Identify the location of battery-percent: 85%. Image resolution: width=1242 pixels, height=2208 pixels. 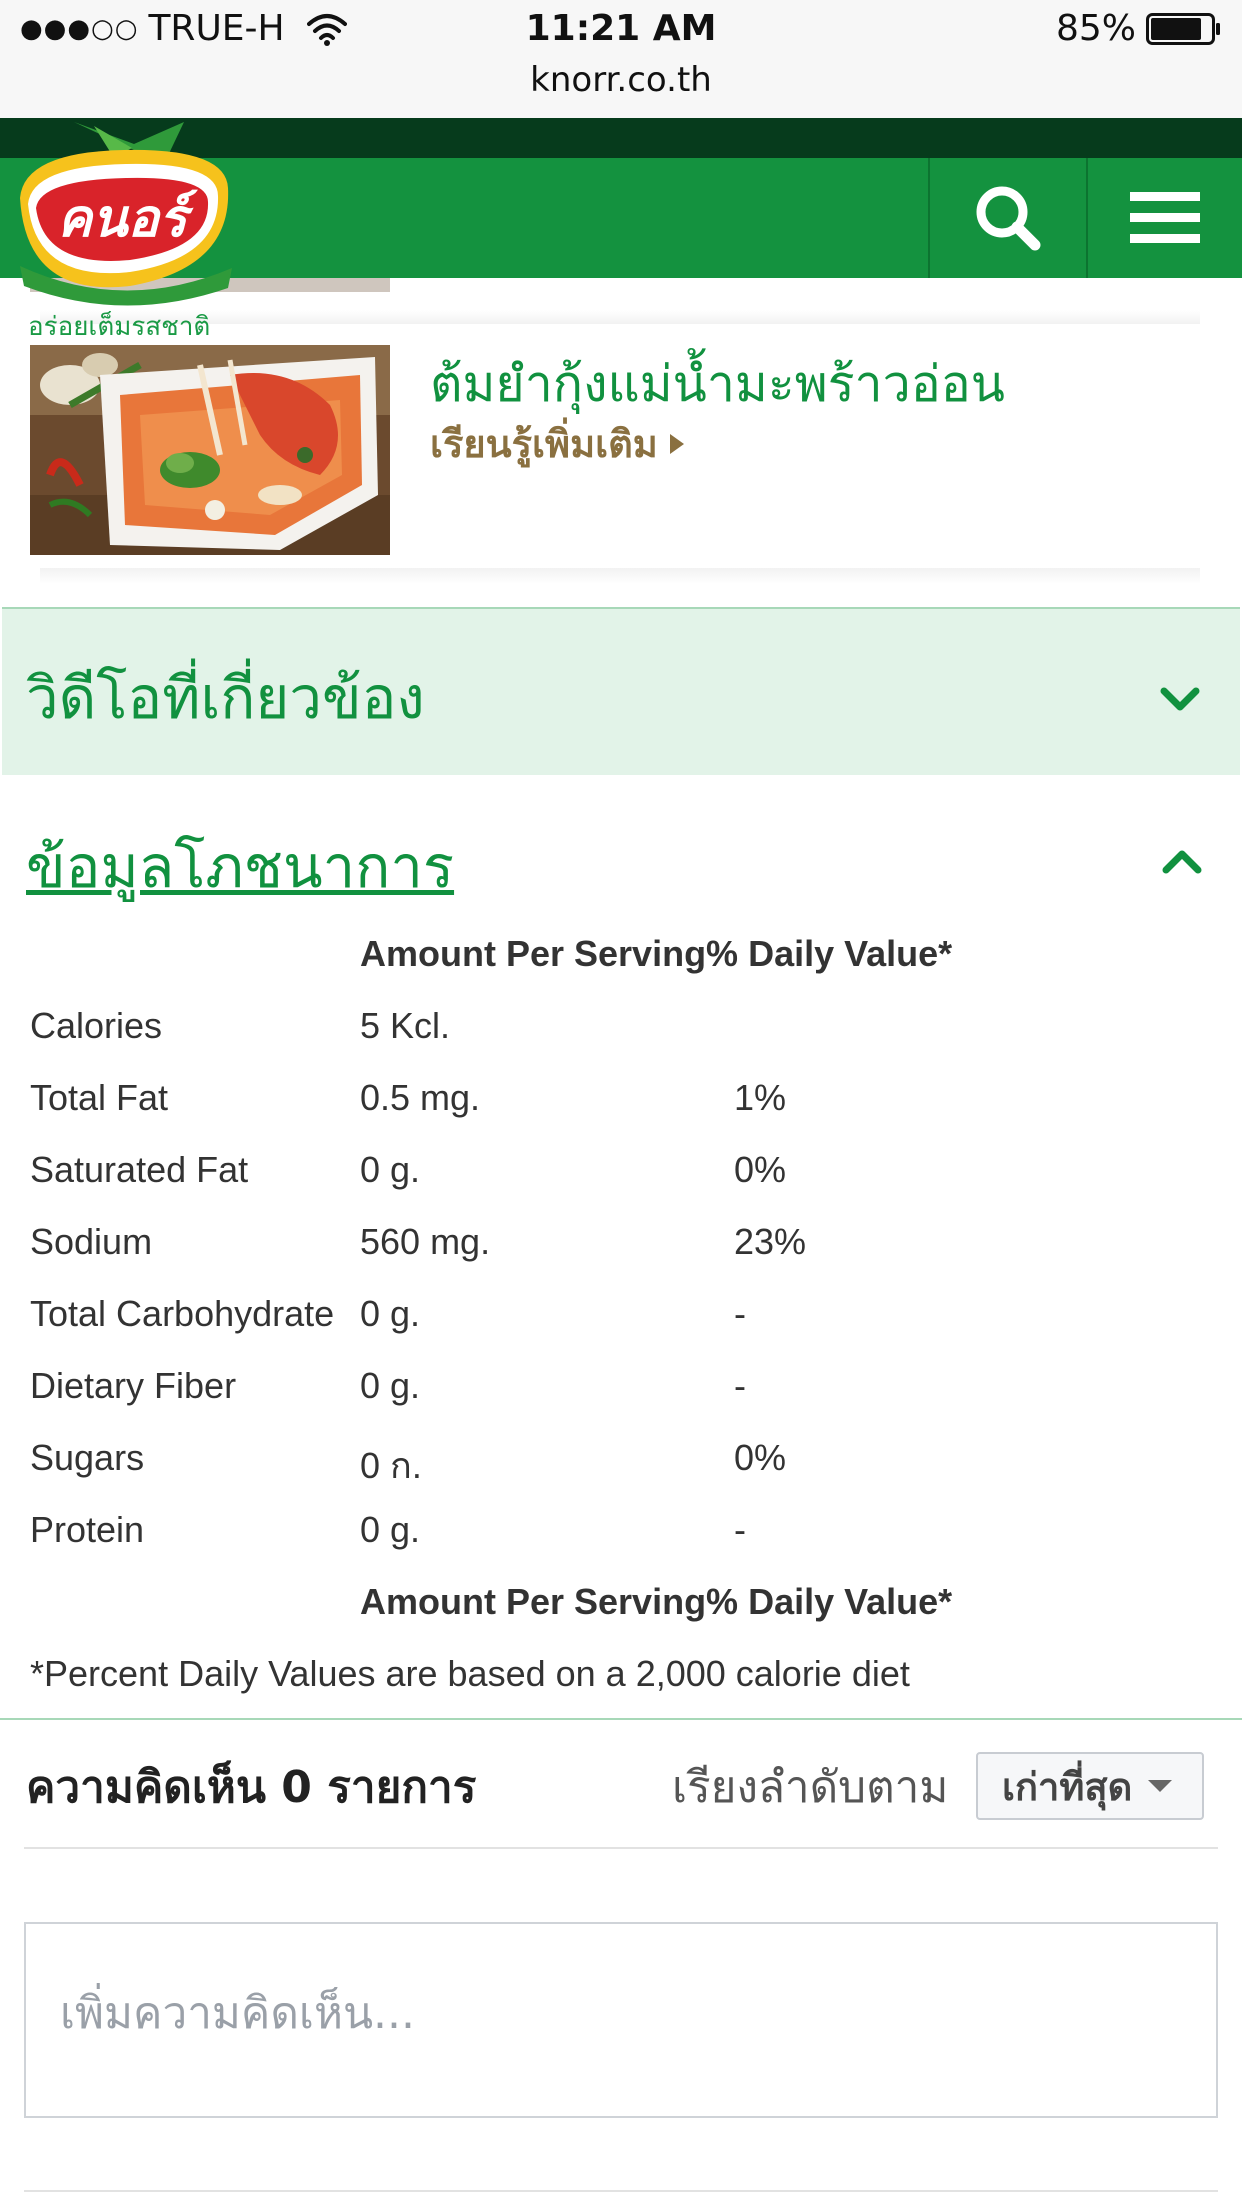
(1095, 28).